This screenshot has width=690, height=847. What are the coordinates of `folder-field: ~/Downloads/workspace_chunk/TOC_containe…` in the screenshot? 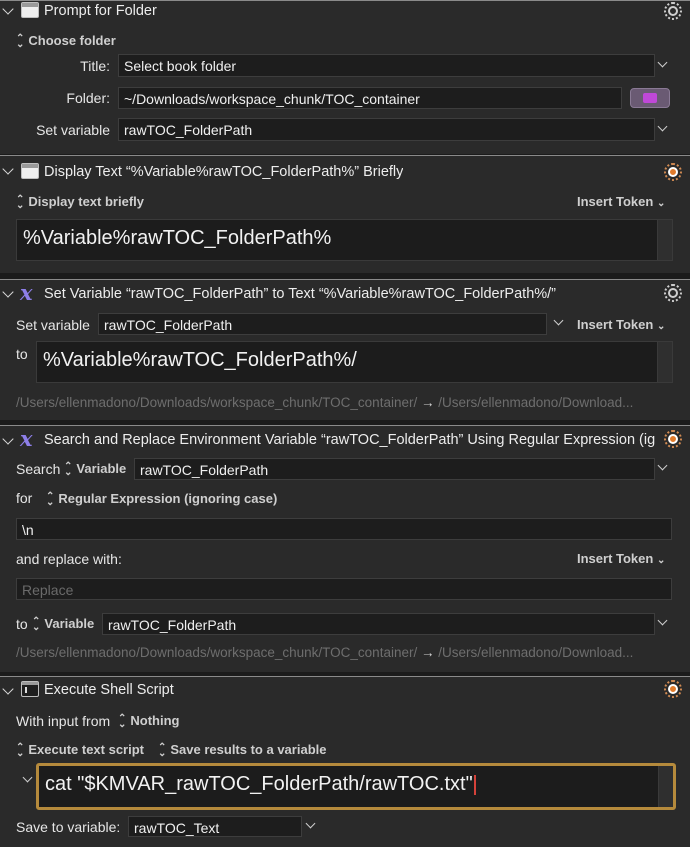 It's located at (370, 98).